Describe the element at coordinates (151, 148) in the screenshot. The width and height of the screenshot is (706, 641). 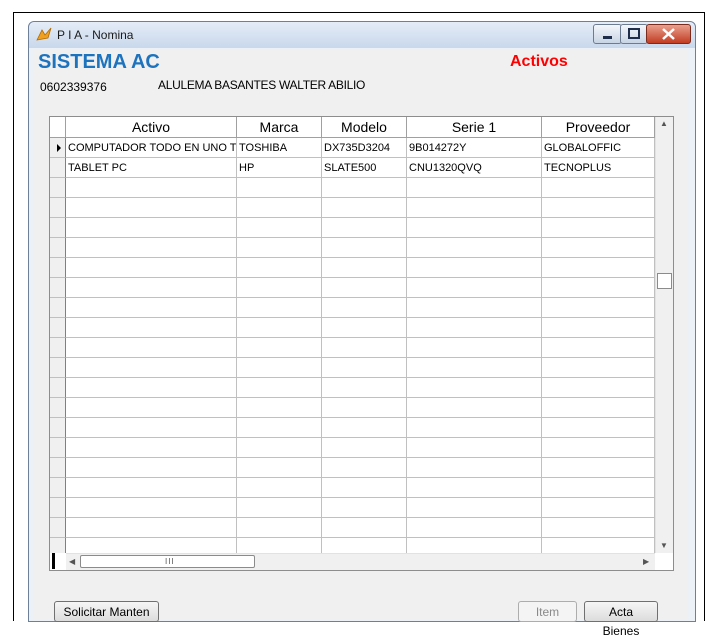
I see `cell-activo: COMPUTADOR TODO EN UNO T` at that location.